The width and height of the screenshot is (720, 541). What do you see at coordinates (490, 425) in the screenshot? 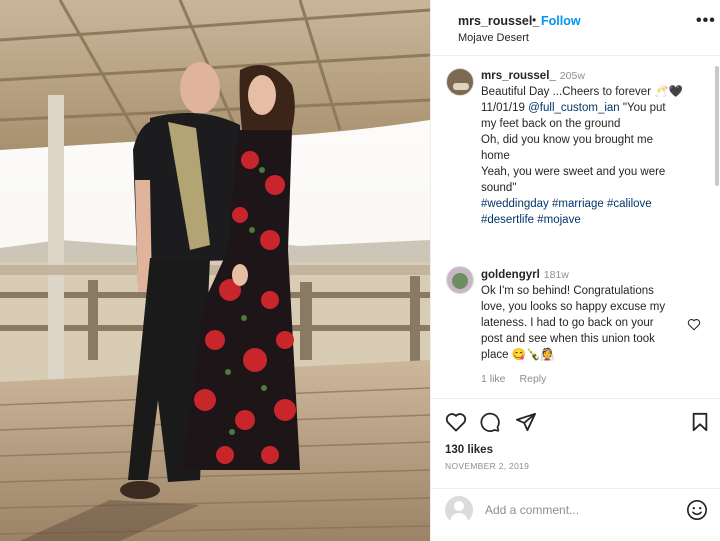
I see `speech-bubble-icon` at bounding box center [490, 425].